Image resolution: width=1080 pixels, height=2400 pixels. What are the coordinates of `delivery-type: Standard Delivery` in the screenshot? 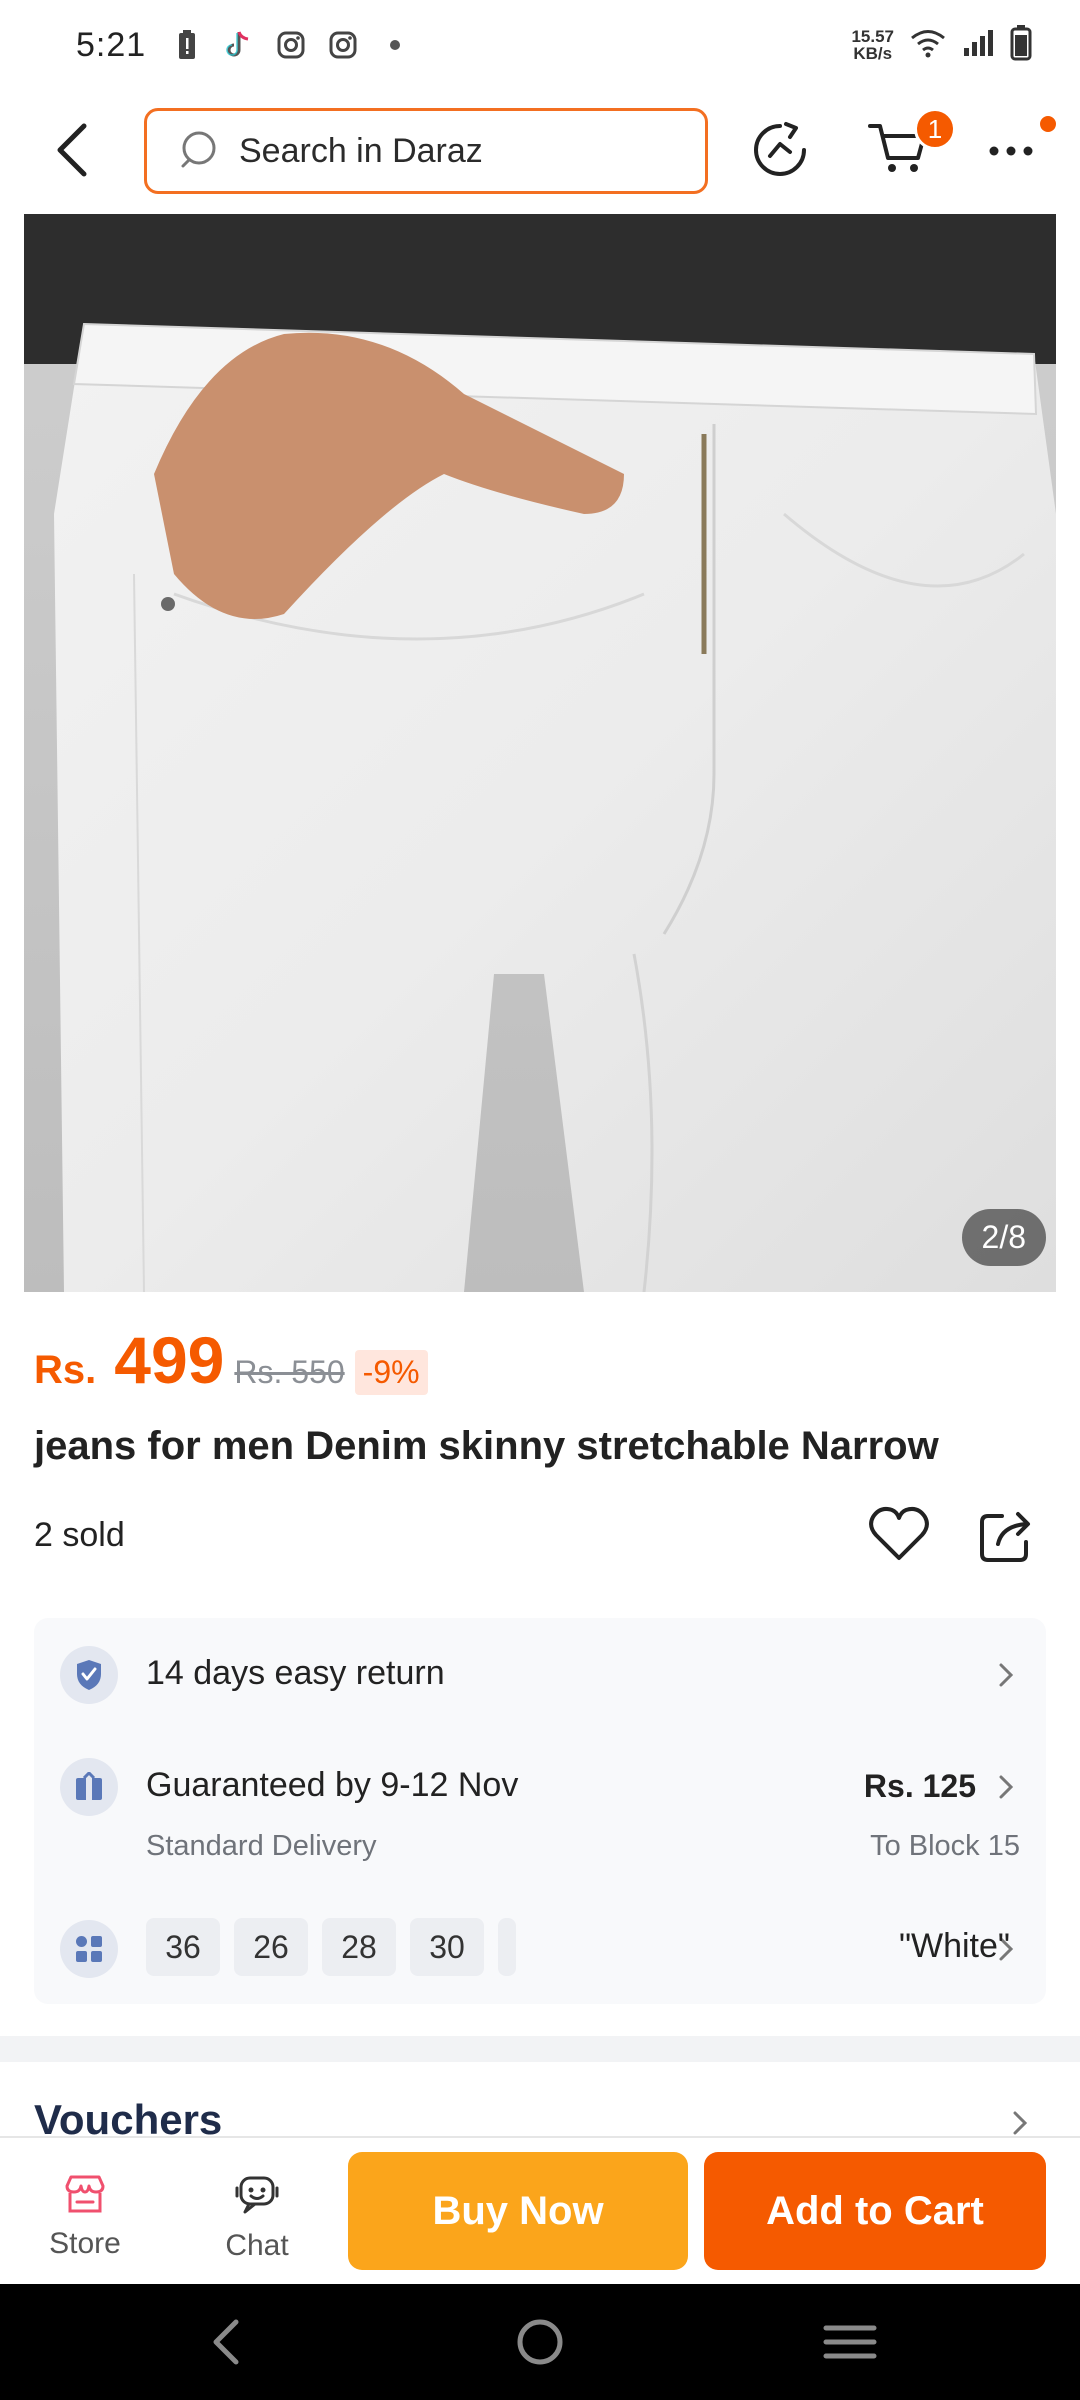 It's located at (261, 1846).